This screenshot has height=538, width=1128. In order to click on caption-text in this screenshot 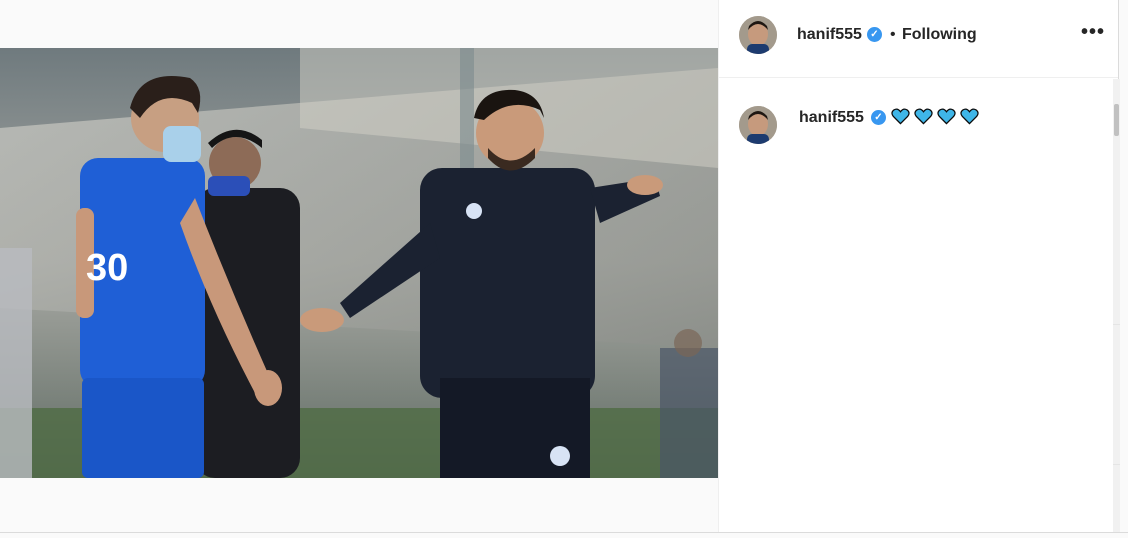, I will do `click(937, 116)`.